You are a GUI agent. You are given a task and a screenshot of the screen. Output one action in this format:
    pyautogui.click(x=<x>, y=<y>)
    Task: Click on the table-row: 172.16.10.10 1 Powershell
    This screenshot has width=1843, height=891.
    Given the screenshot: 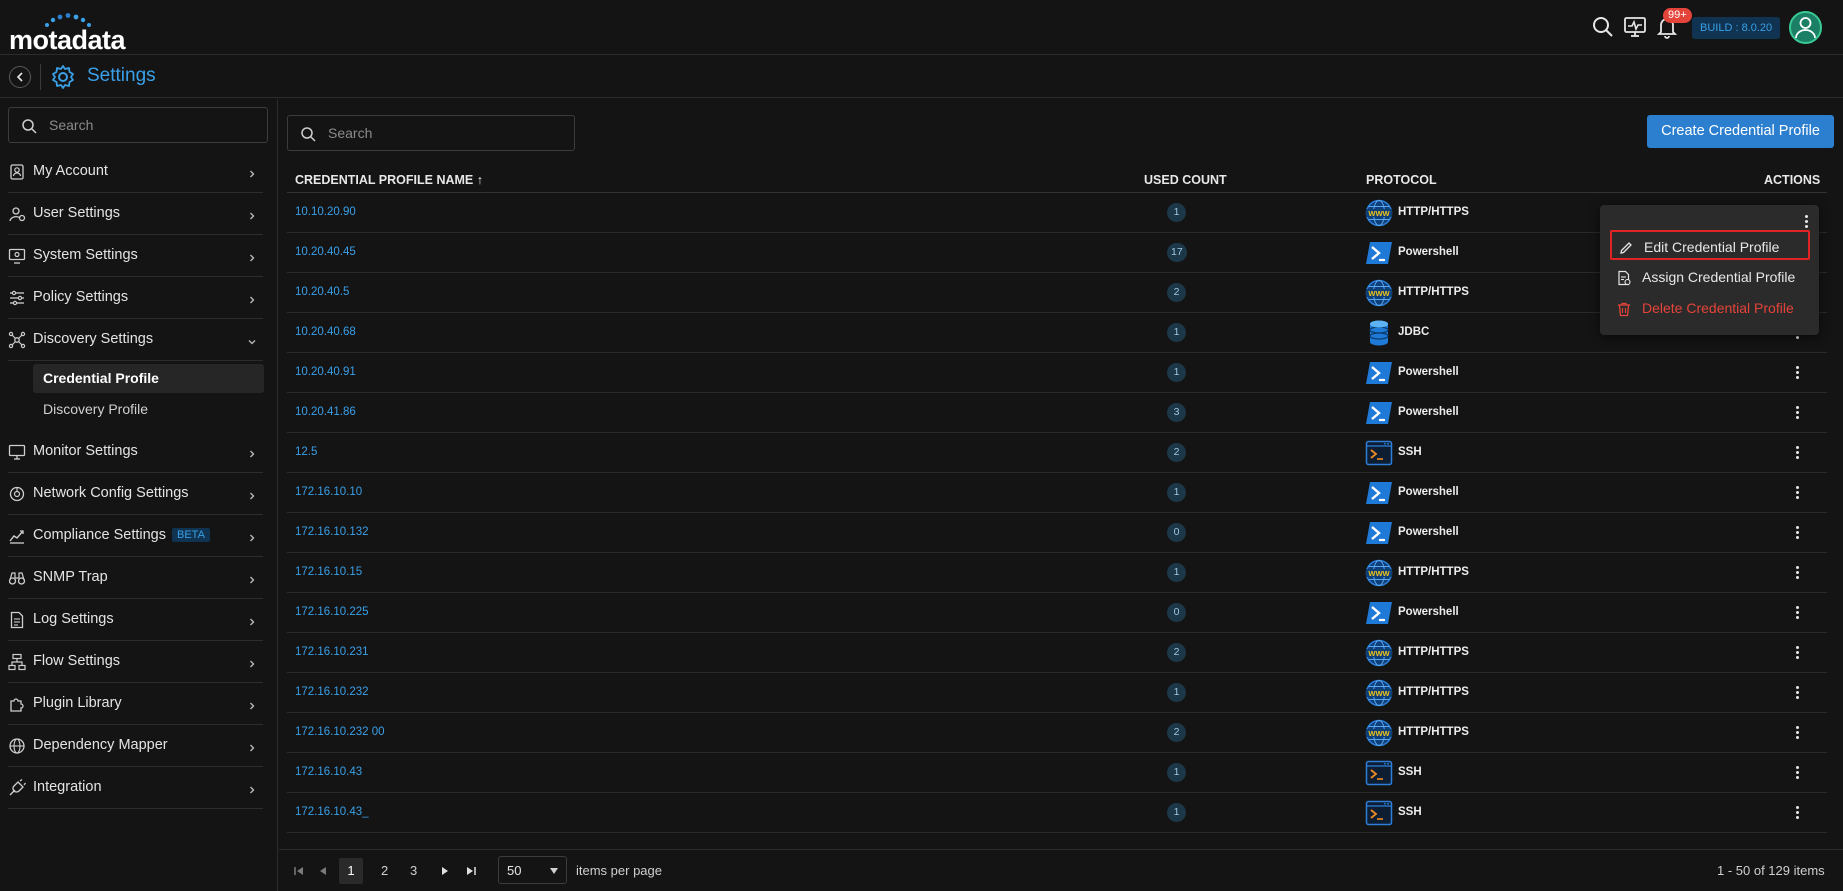 What is the action you would take?
    pyautogui.click(x=1057, y=493)
    